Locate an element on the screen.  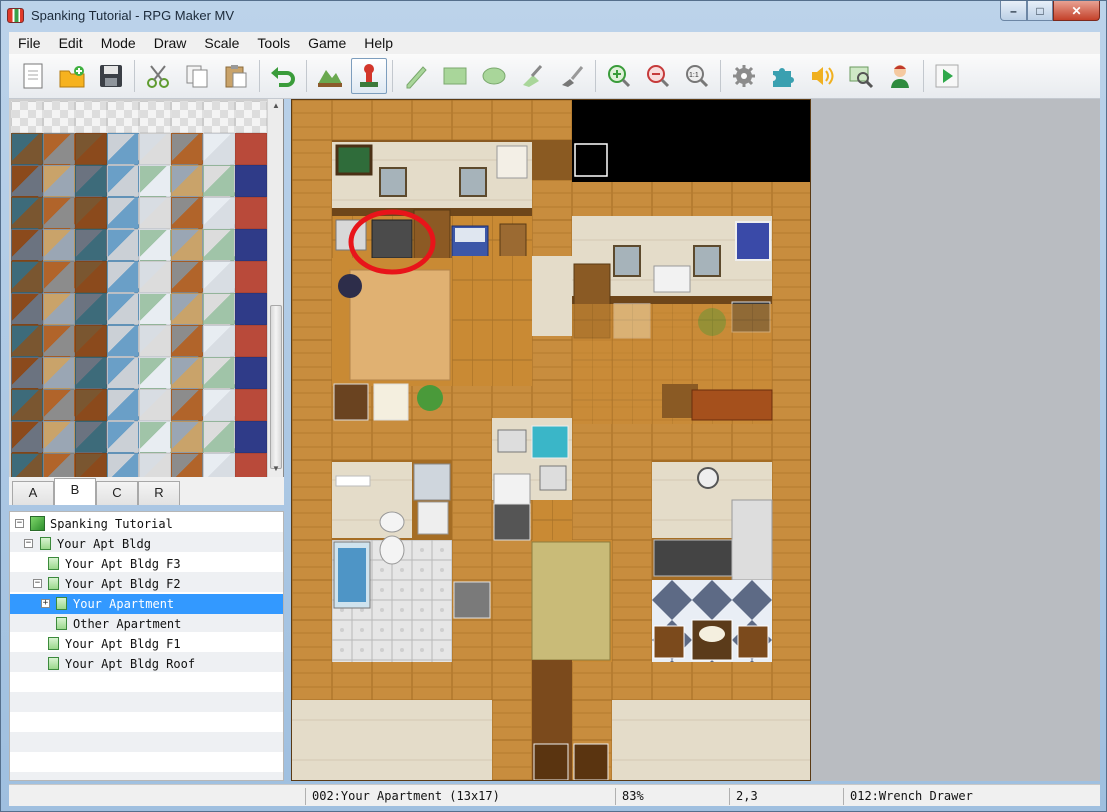
ellipse-button is located at coordinates (494, 76).